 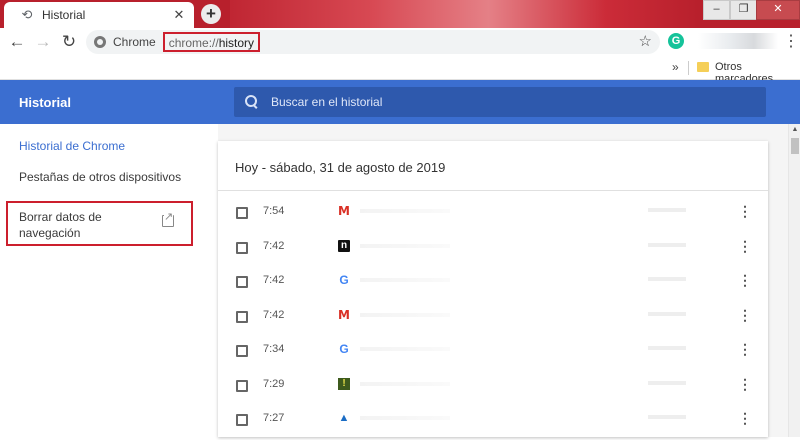 I want to click on entry-time: 7:54, so click(x=274, y=211).